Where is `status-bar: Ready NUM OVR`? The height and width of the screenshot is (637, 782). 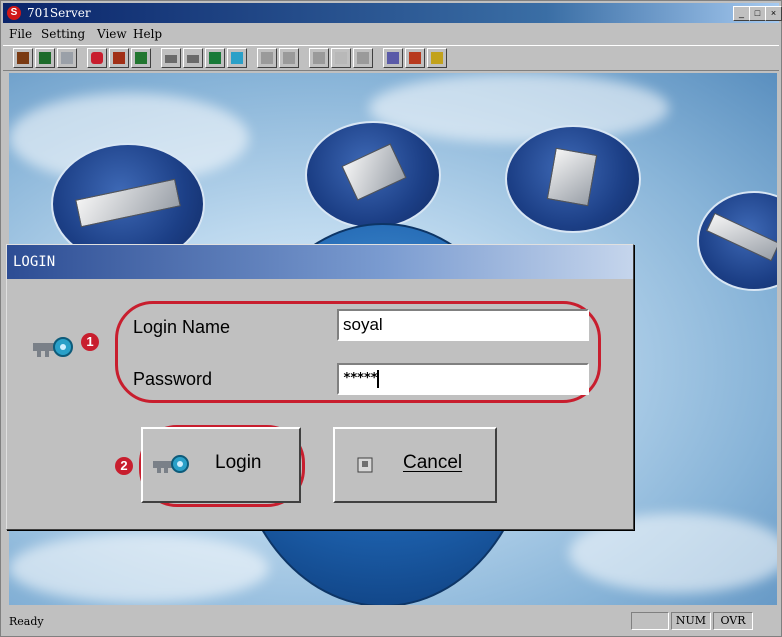 status-bar: Ready NUM OVR is located at coordinates (391, 621).